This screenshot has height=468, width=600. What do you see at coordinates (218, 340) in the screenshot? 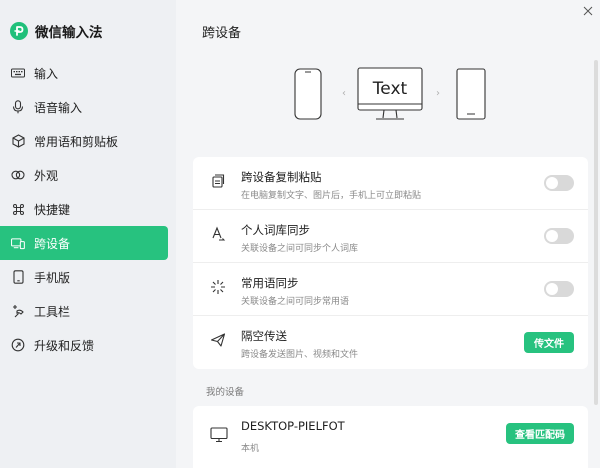
I see `send-icon` at bounding box center [218, 340].